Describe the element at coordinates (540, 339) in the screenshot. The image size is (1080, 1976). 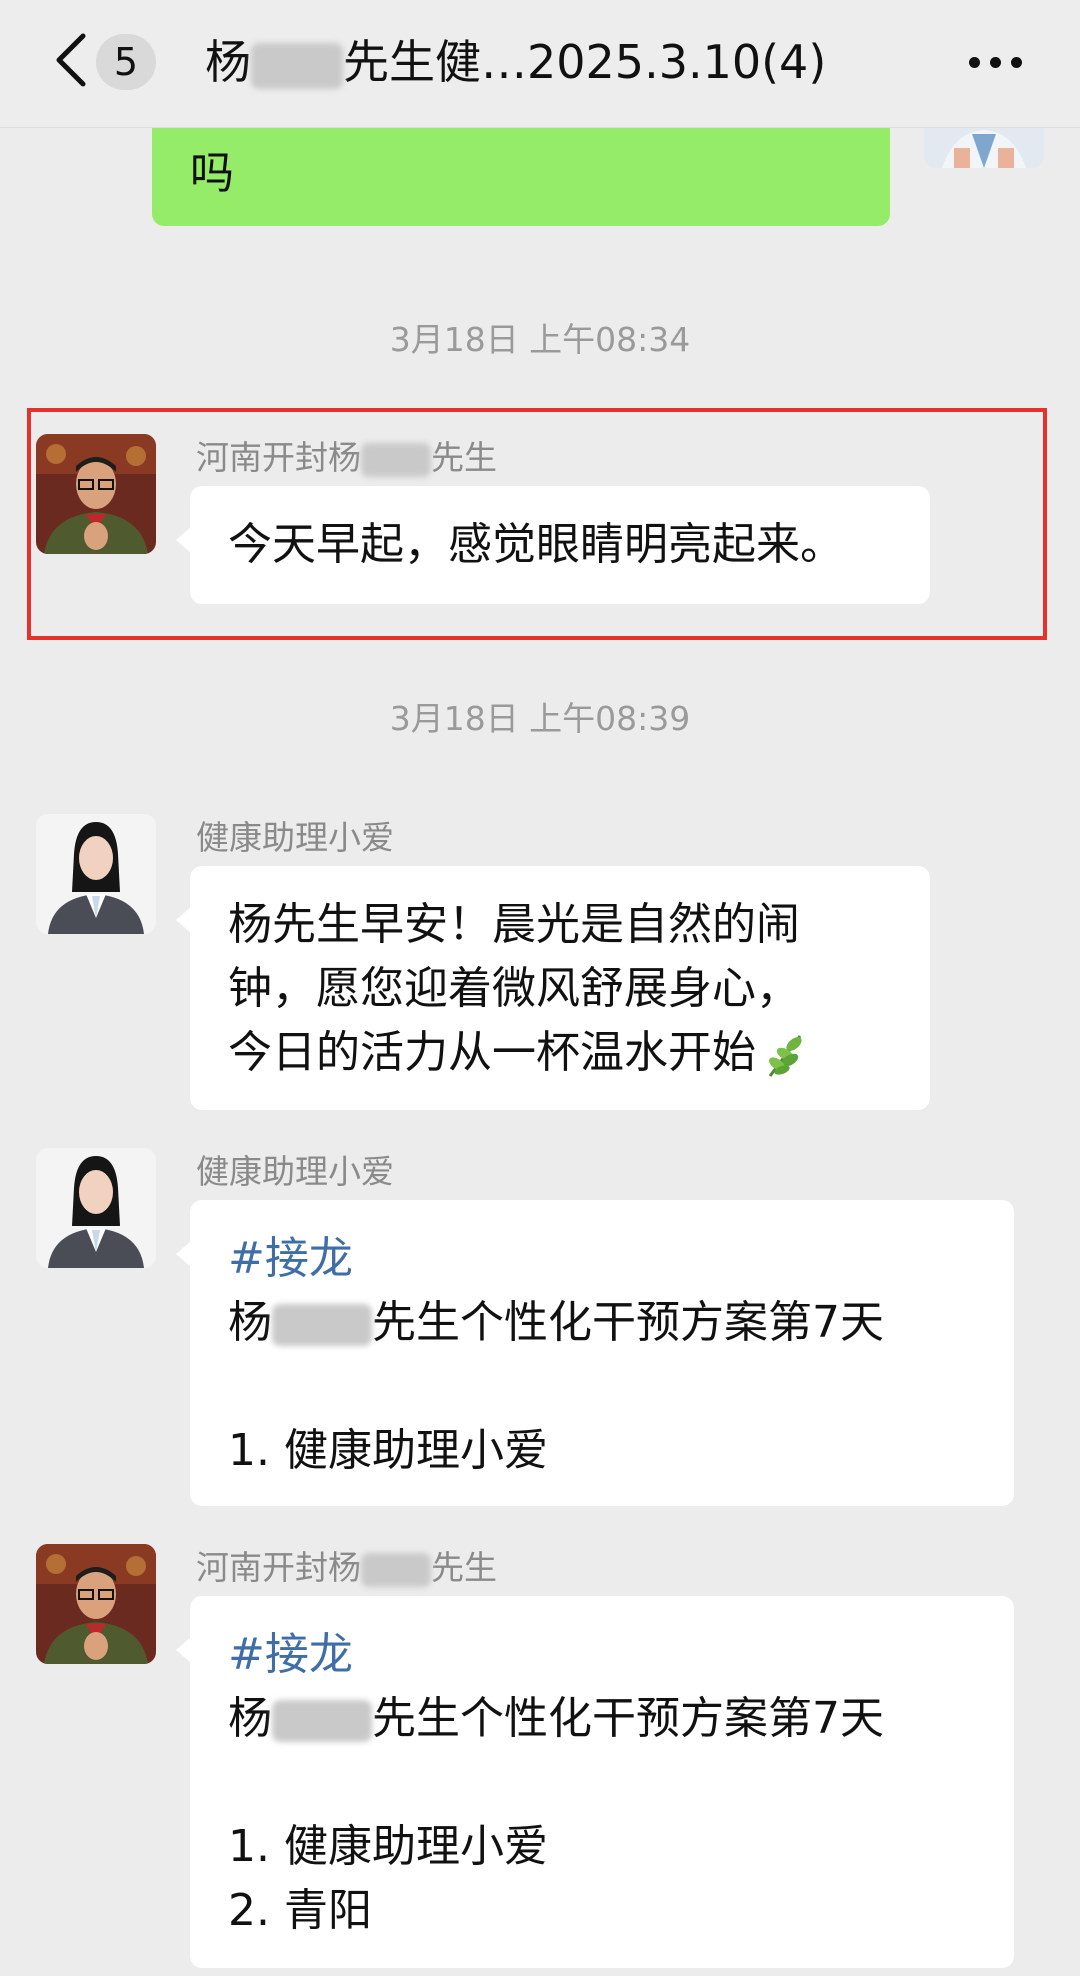
I see `timestamp: 3月18日 上午08:34` at that location.